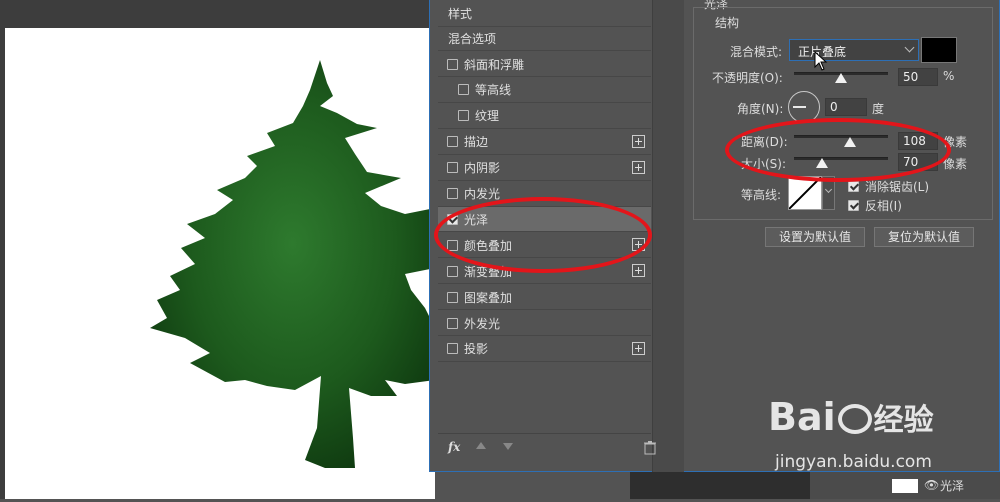 Image resolution: width=1000 pixels, height=502 pixels. What do you see at coordinates (918, 77) in the screenshot?
I see `opacity-input: 50` at bounding box center [918, 77].